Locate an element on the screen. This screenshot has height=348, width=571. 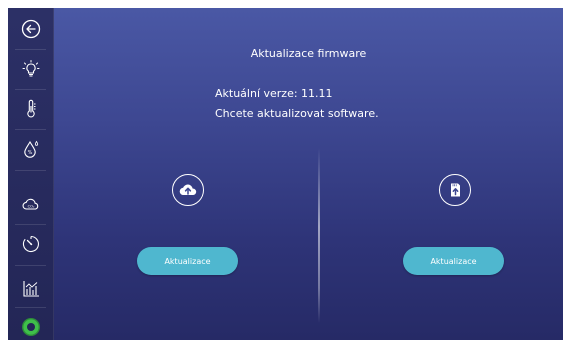
cloud-upload-icon is located at coordinates (188, 190).